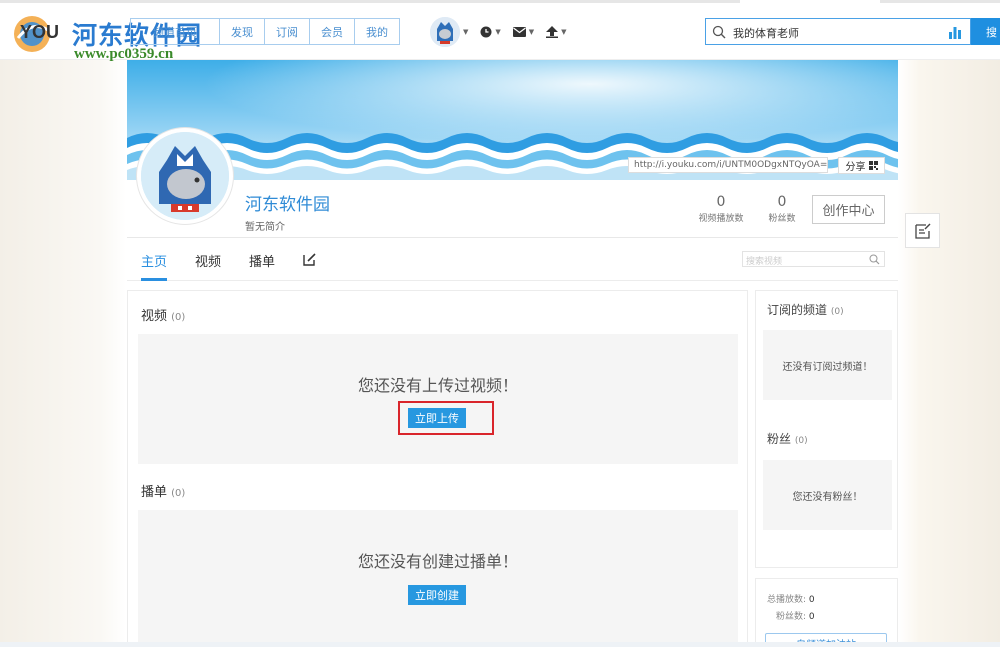 Image resolution: width=1000 pixels, height=647 pixels. I want to click on subscribed-channels-title: 订阅的频道 (0), so click(805, 309).